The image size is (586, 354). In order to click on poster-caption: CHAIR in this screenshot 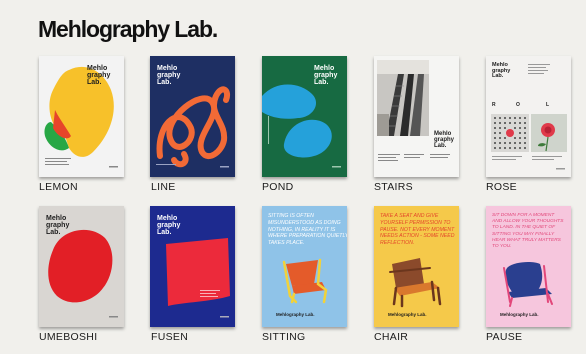, I will do `click(391, 337)`.